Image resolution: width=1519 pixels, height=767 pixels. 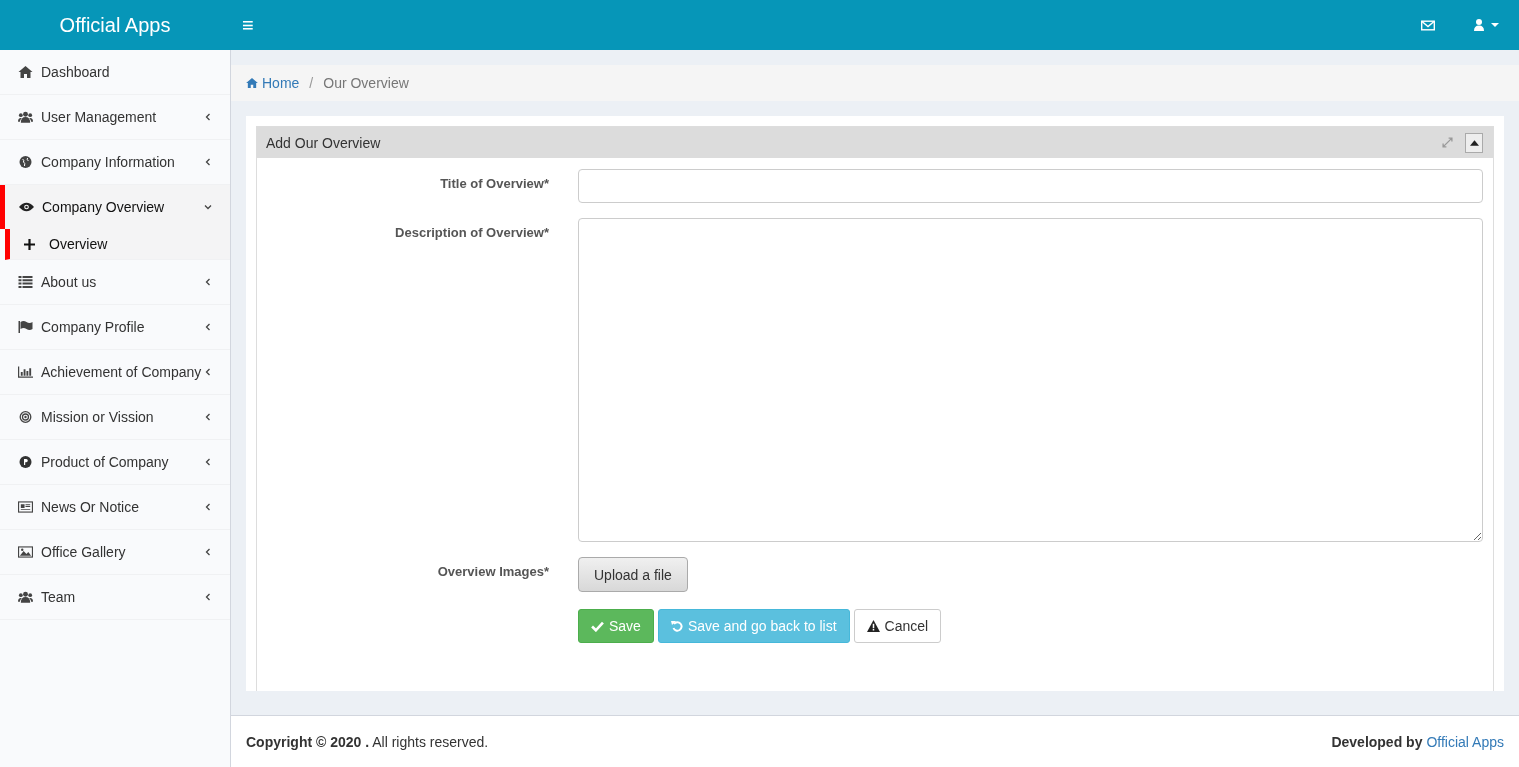 I want to click on bar-chart-icon, so click(x=25, y=372).